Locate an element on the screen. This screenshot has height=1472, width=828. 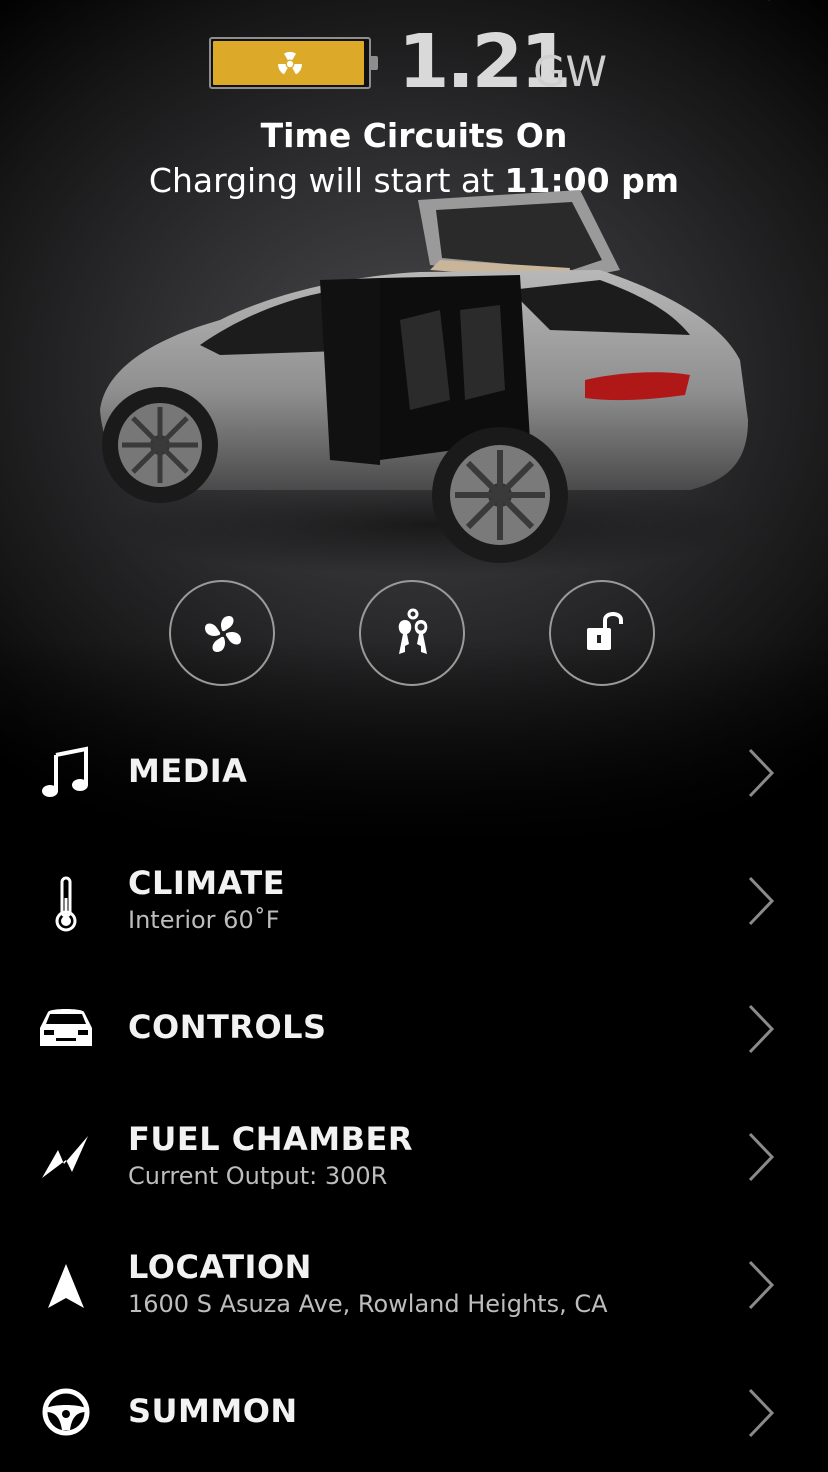
menu-item-summon: SUMMON is located at coordinates (414, 1413).